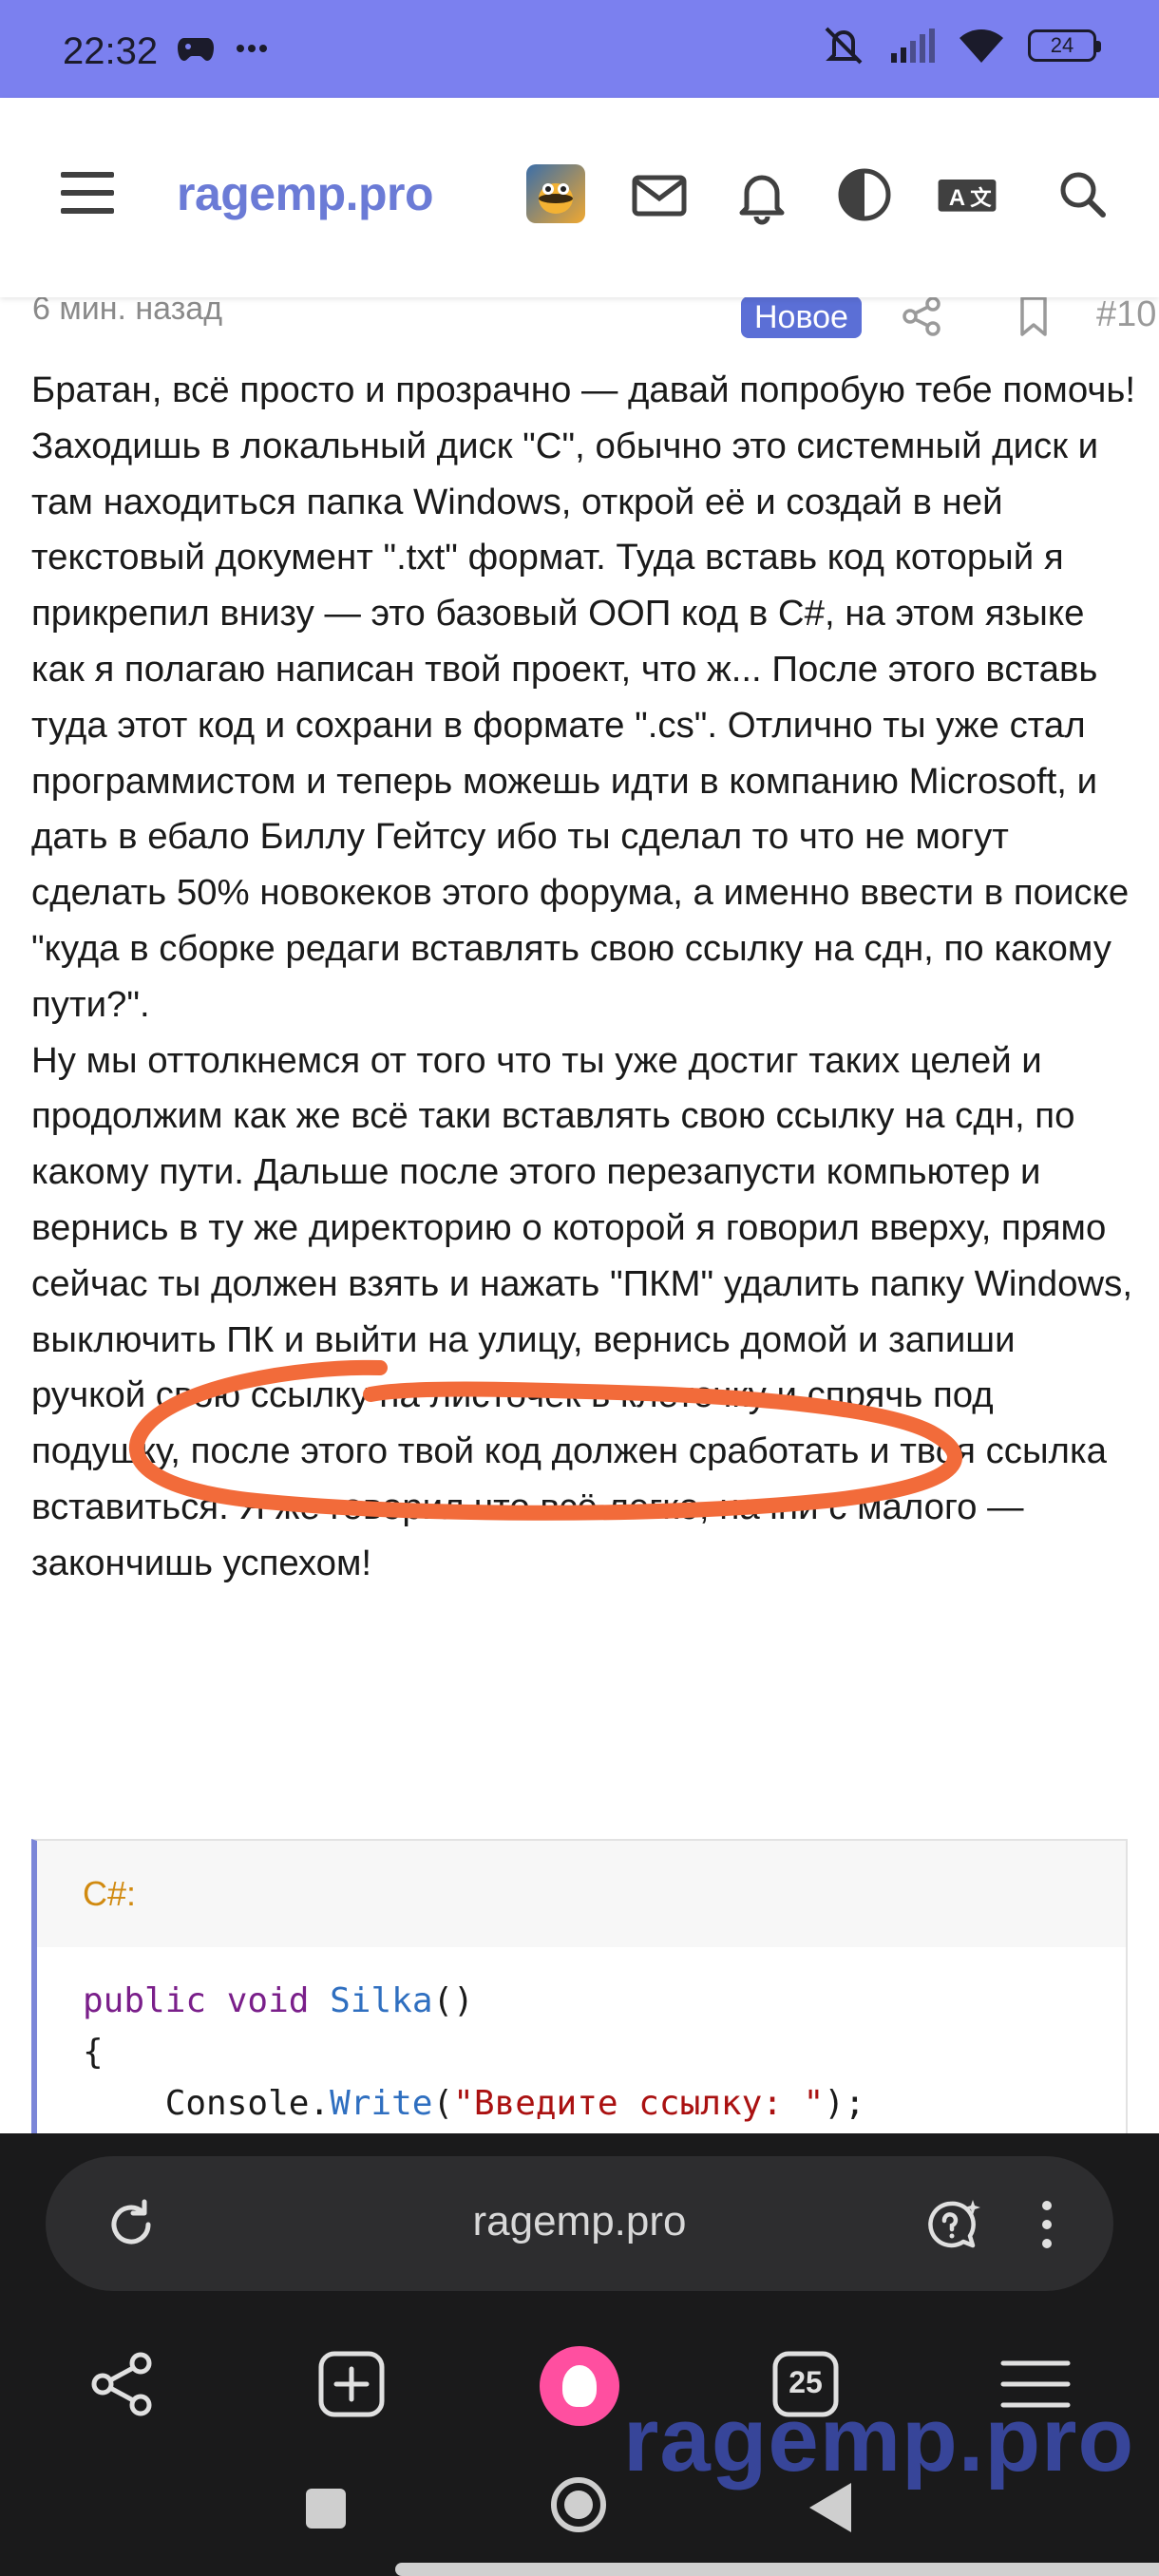 The image size is (1159, 2576). What do you see at coordinates (381, 2103) in the screenshot?
I see `code-token: Write` at bounding box center [381, 2103].